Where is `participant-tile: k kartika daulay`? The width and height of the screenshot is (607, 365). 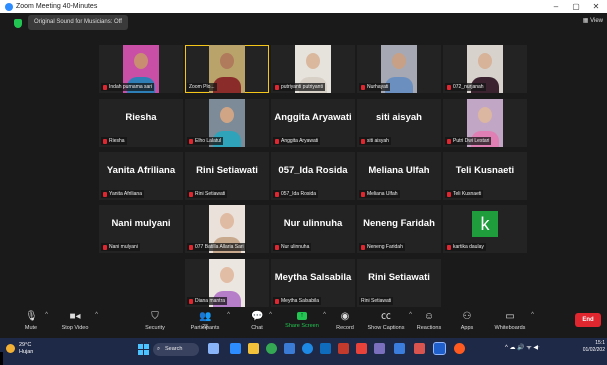 participant-tile: k kartika daulay is located at coordinates (485, 229).